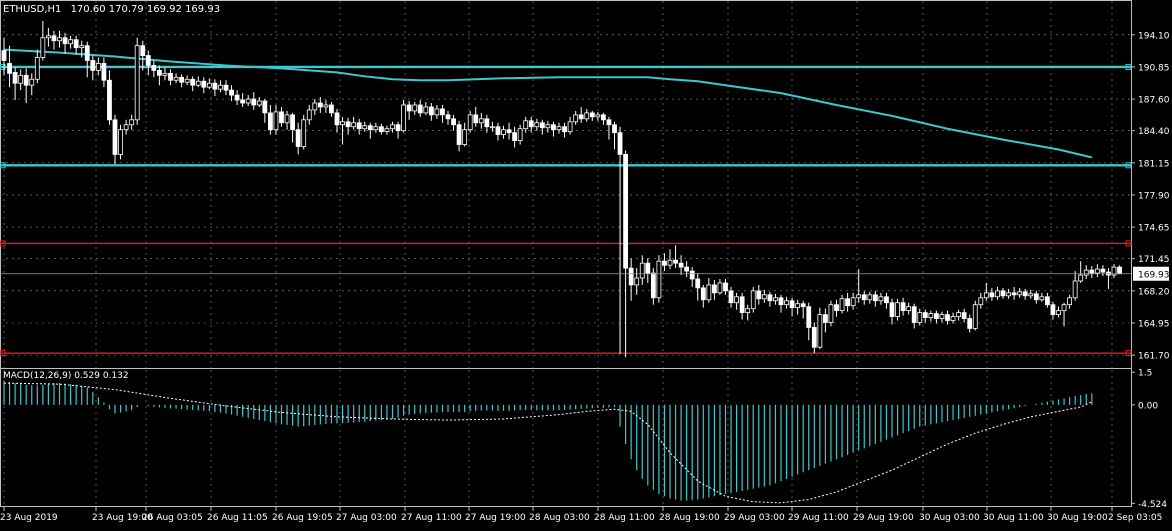  Describe the element at coordinates (431, 518) in the screenshot. I see `x-tick-label: 27 Aug 11:00` at that location.